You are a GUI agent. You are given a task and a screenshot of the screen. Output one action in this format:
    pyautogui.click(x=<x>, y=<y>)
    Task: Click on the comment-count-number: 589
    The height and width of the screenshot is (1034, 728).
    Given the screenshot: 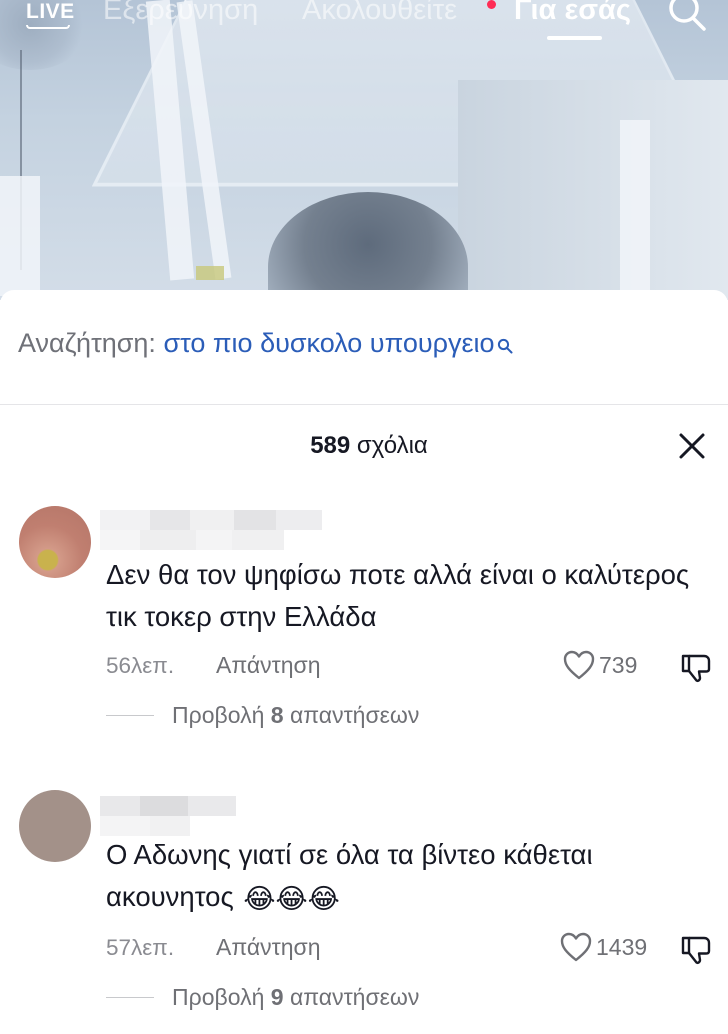 What is the action you would take?
    pyautogui.click(x=330, y=445)
    